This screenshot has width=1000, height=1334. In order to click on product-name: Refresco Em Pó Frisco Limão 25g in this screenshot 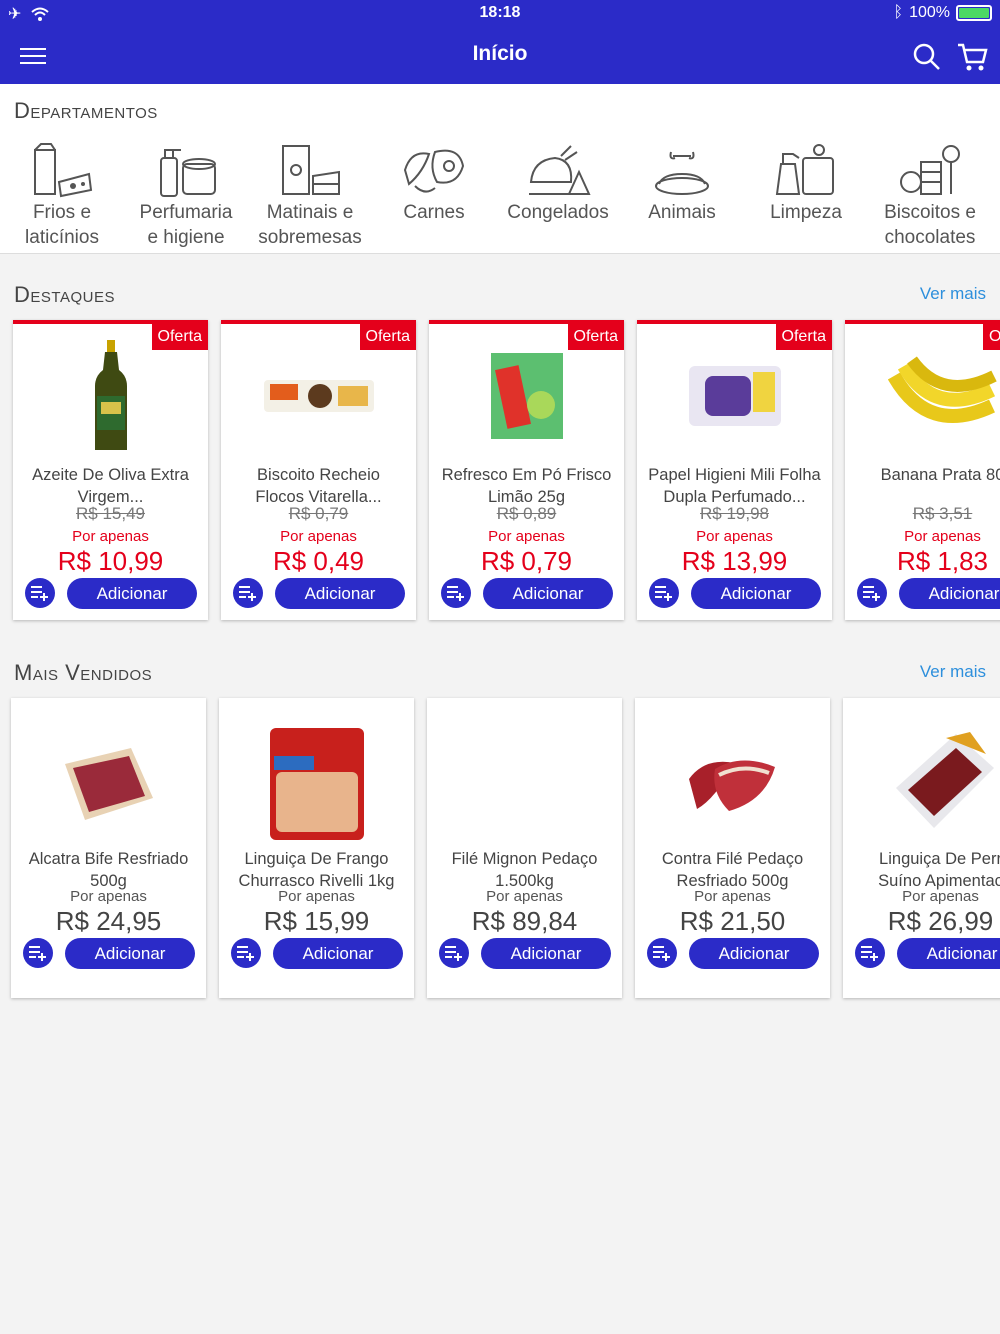, I will do `click(526, 486)`.